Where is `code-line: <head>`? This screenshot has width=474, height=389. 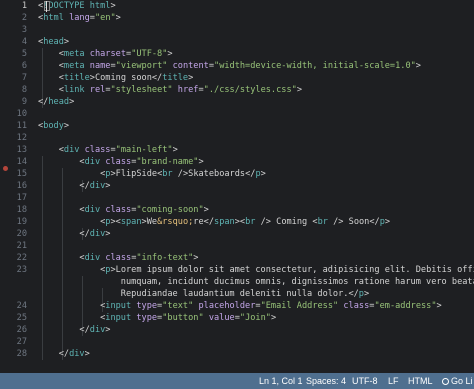
code-line: <head> is located at coordinates (53, 42).